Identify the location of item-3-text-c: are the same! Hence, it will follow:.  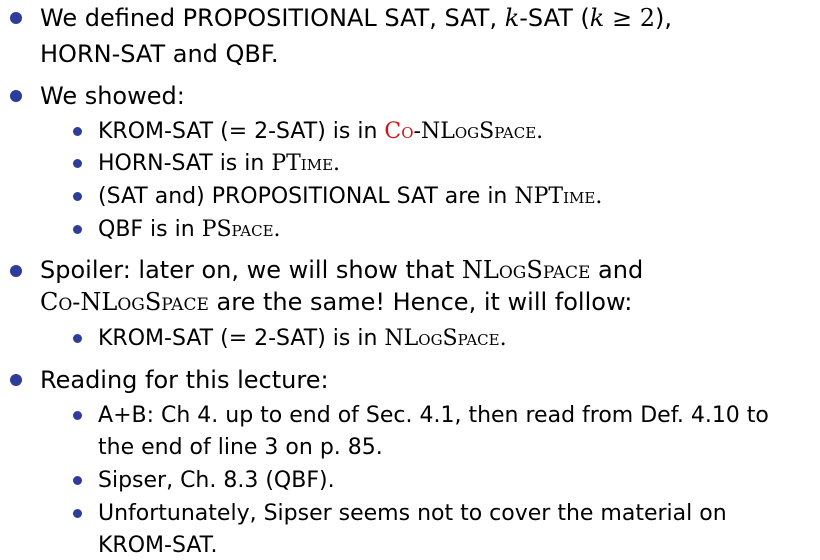
(420, 302).